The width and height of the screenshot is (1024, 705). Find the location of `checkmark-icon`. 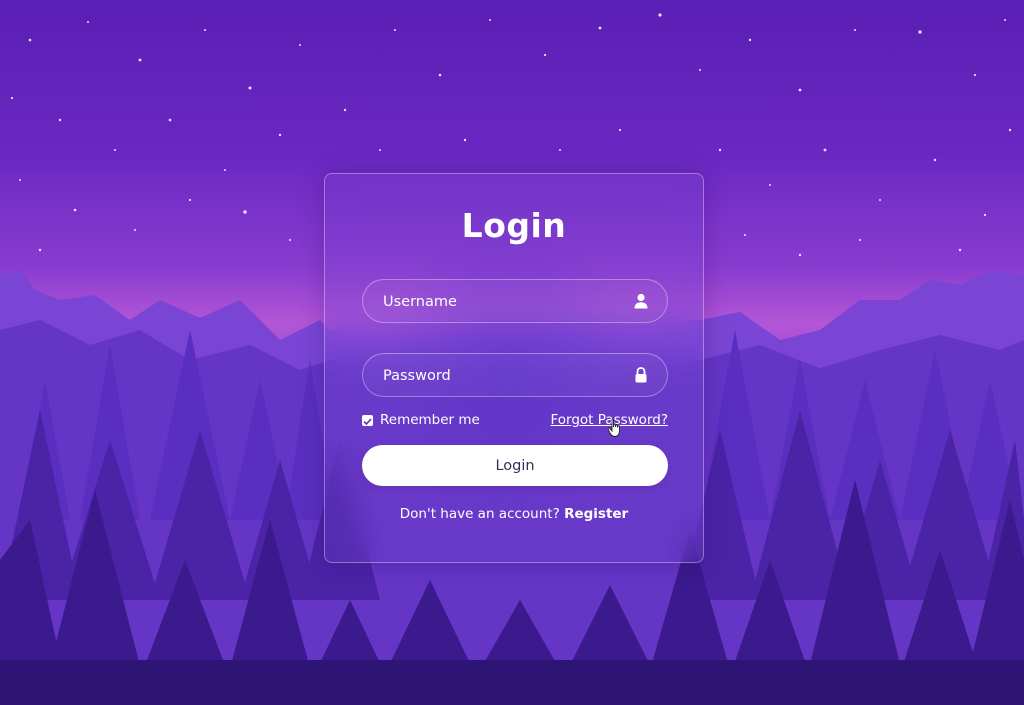

checkmark-icon is located at coordinates (367, 421).